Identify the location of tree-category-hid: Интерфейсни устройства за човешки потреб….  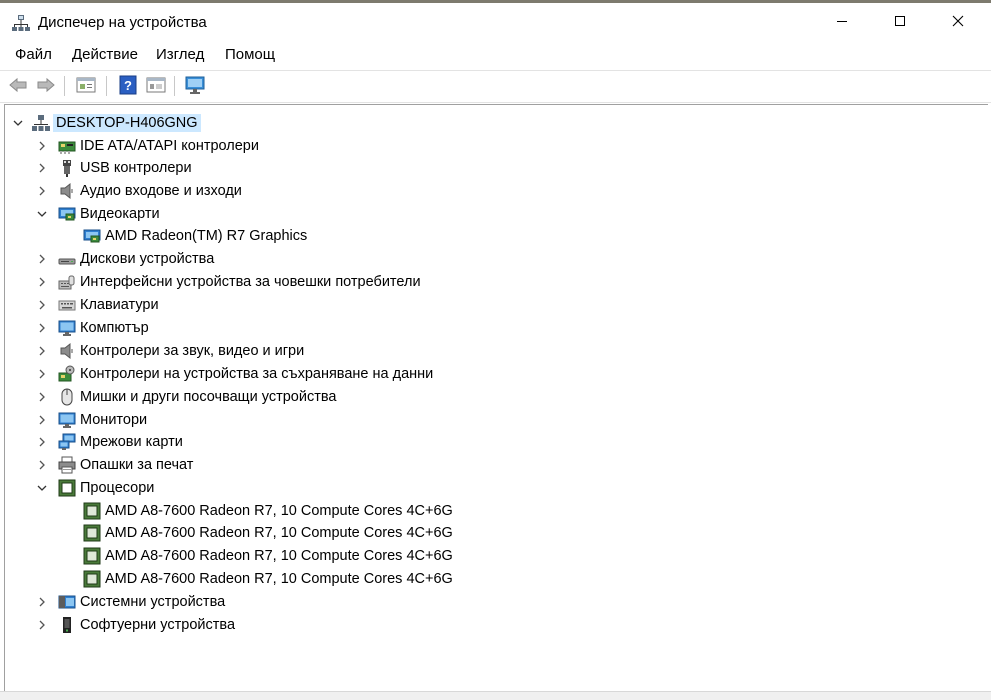
(239, 282).